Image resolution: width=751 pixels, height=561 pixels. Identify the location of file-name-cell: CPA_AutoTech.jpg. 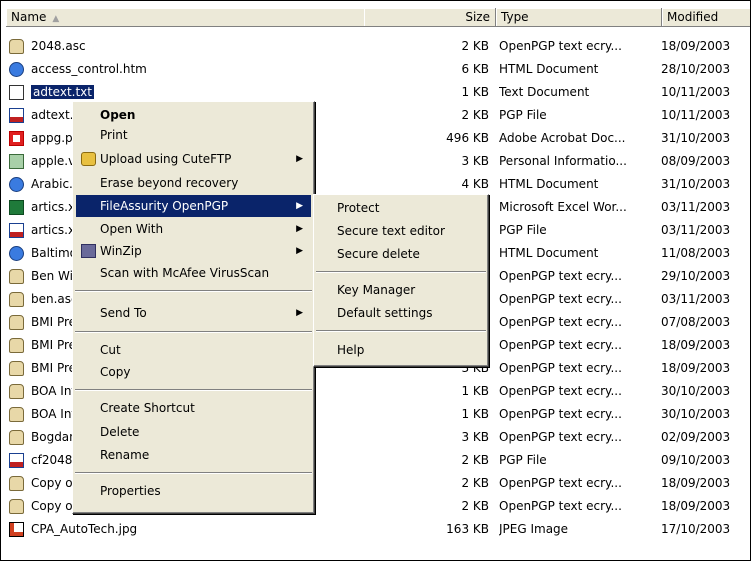
(209, 529).